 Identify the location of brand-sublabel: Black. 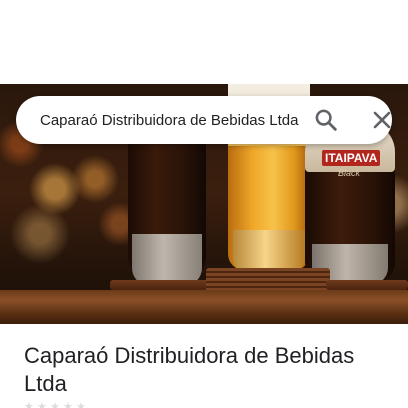
(349, 173).